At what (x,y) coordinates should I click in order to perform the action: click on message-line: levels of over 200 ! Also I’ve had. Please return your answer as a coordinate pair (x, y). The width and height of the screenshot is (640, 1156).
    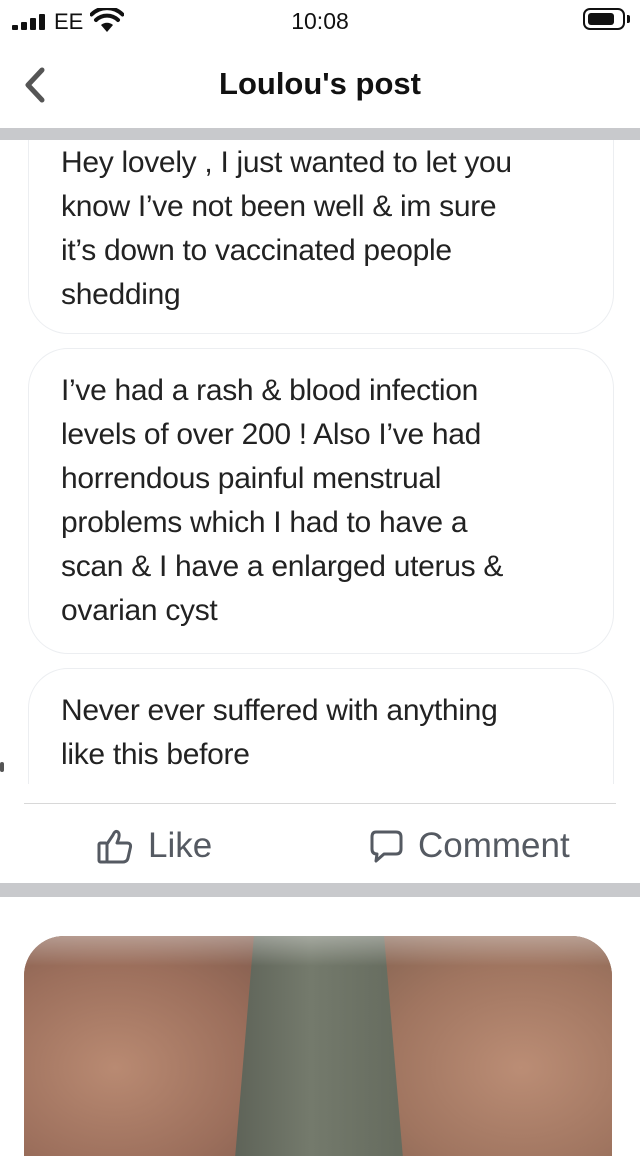
    Looking at the image, I should click on (271, 434).